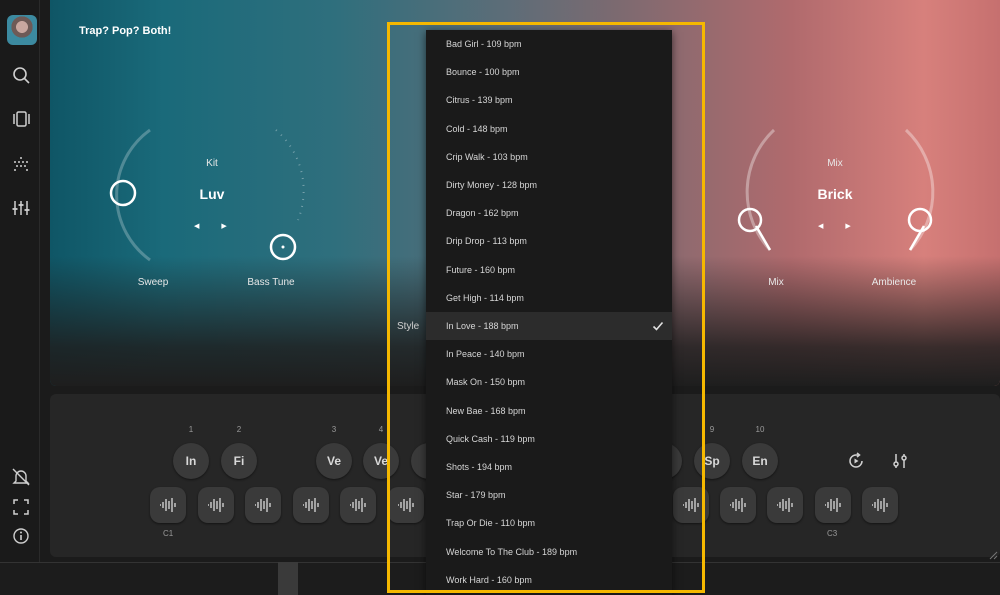 This screenshot has height=595, width=1000. Describe the element at coordinates (485, 297) in the screenshot. I see `style-option-label: Get High - 114 bpm` at that location.